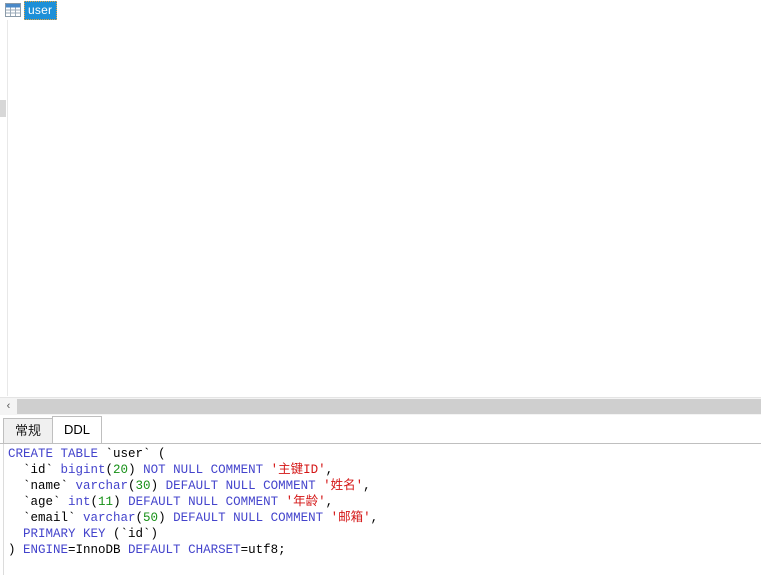  Describe the element at coordinates (3, 108) in the screenshot. I see `vertical-splitter-handle` at that location.